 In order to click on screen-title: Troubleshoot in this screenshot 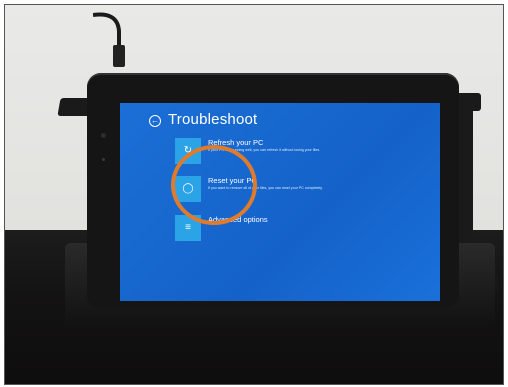, I will do `click(213, 119)`.